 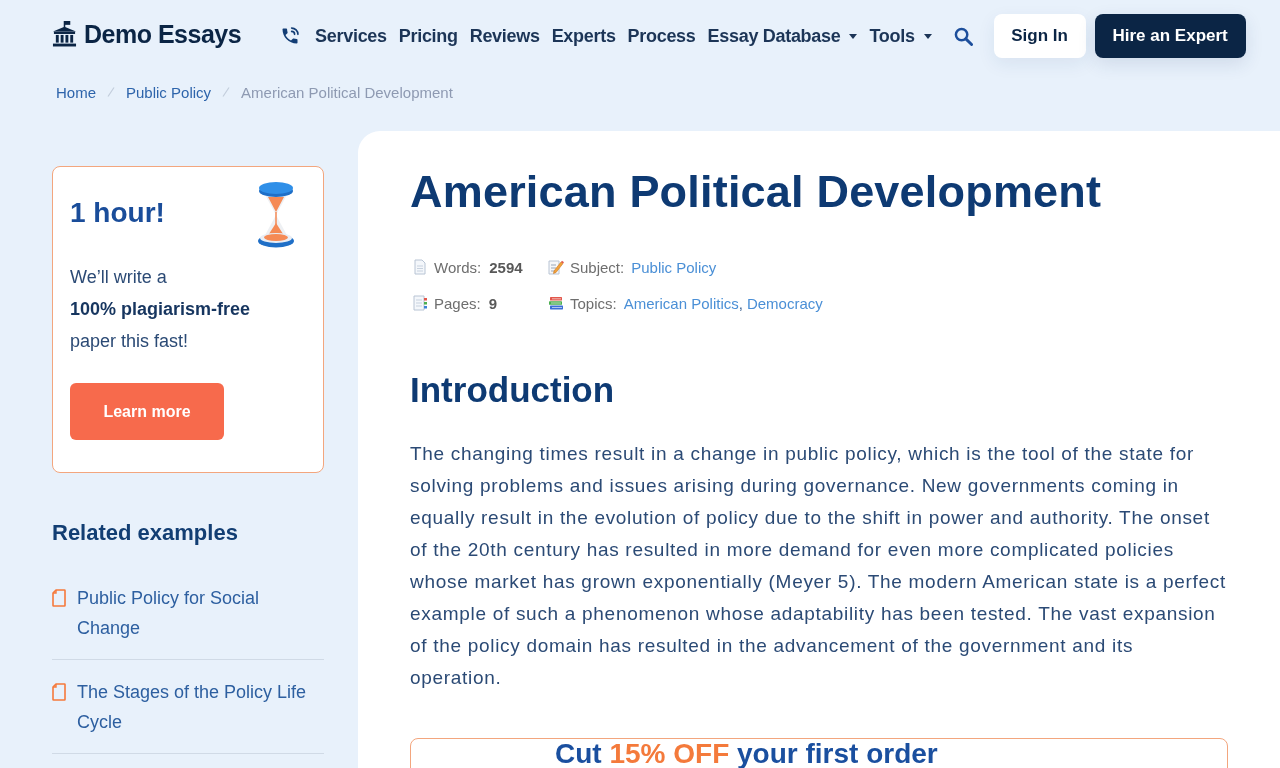 What do you see at coordinates (200, 613) in the screenshot?
I see `related-example-link: Public Policy for Social Change` at bounding box center [200, 613].